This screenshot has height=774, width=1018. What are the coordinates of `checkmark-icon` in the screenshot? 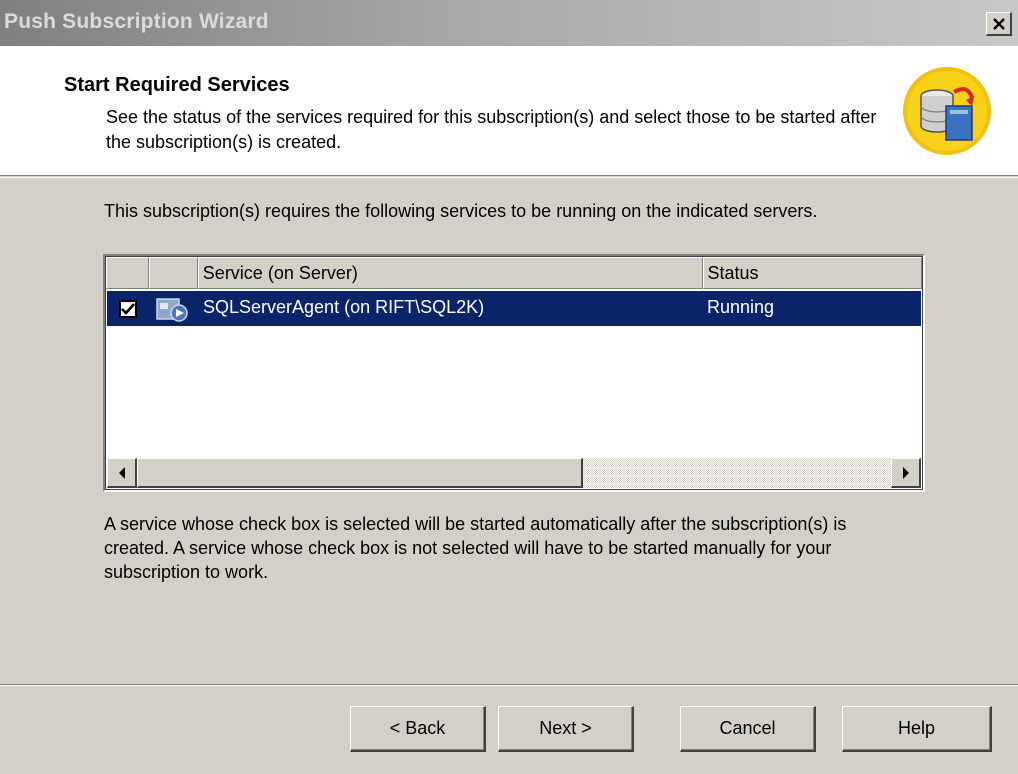 It's located at (128, 308).